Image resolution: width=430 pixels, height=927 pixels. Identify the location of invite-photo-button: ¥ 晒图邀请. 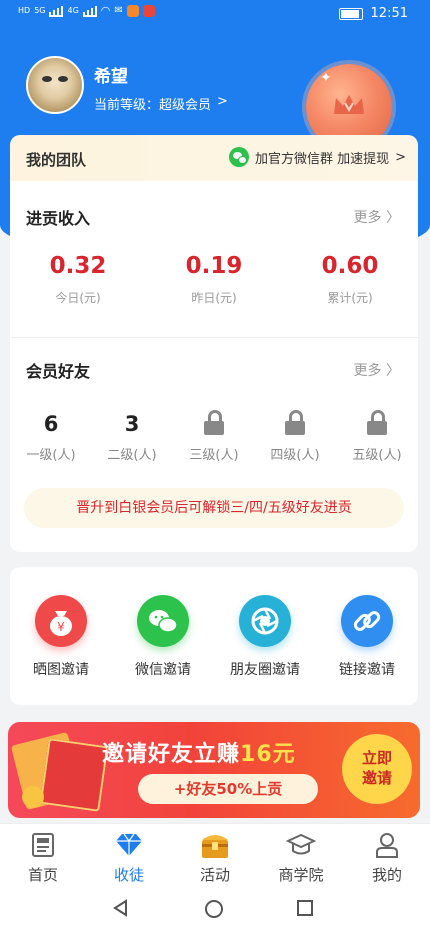
(61, 637).